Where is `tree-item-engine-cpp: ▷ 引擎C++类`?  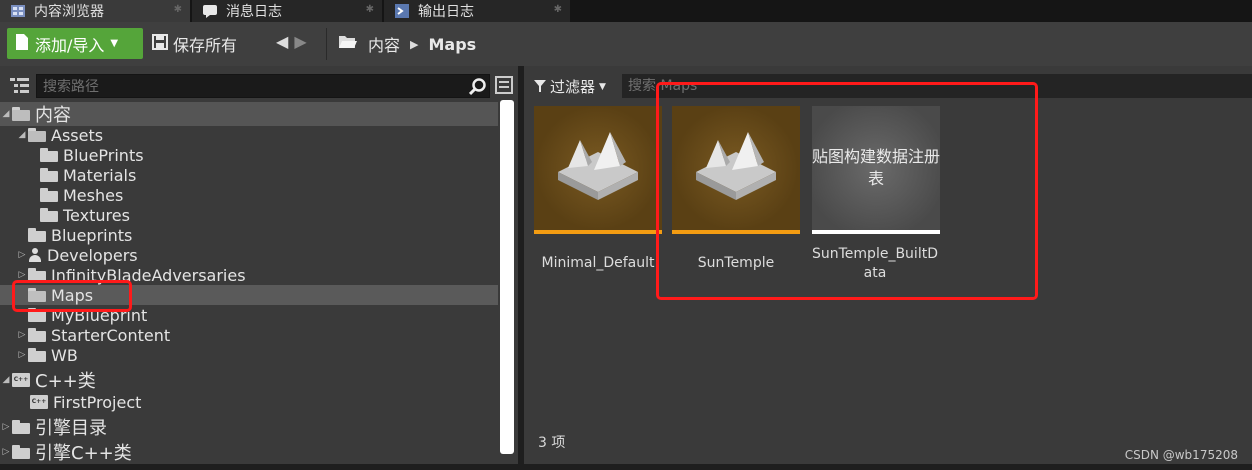
tree-item-engine-cpp: ▷ 引擎C++类 is located at coordinates (249, 452).